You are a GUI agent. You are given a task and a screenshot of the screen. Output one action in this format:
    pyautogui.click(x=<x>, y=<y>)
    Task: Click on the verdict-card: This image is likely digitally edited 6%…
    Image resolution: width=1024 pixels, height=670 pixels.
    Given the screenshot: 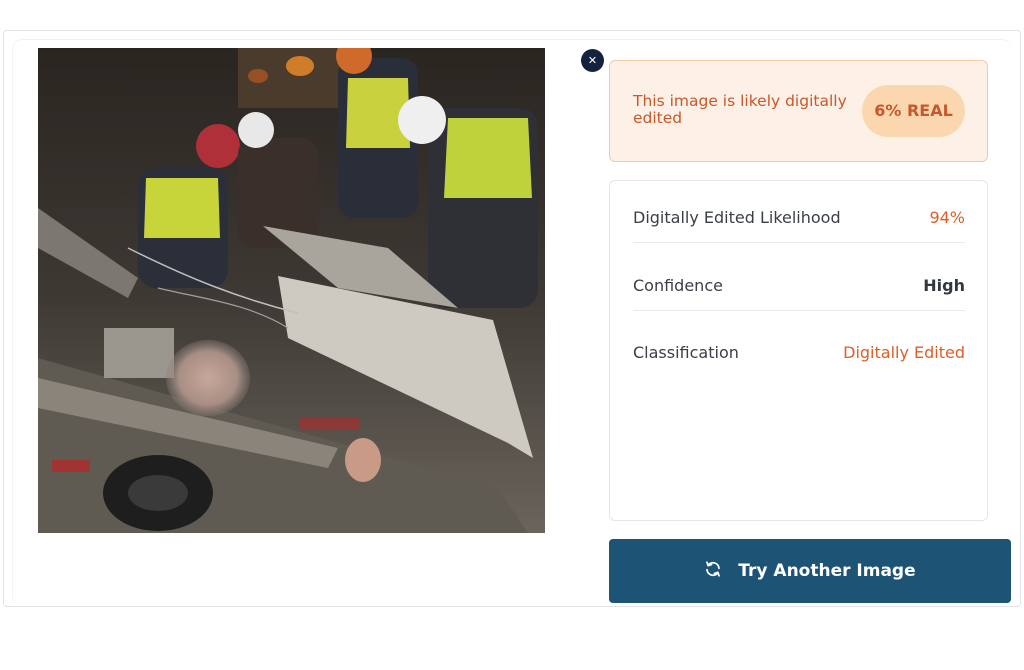 What is the action you would take?
    pyautogui.click(x=798, y=111)
    